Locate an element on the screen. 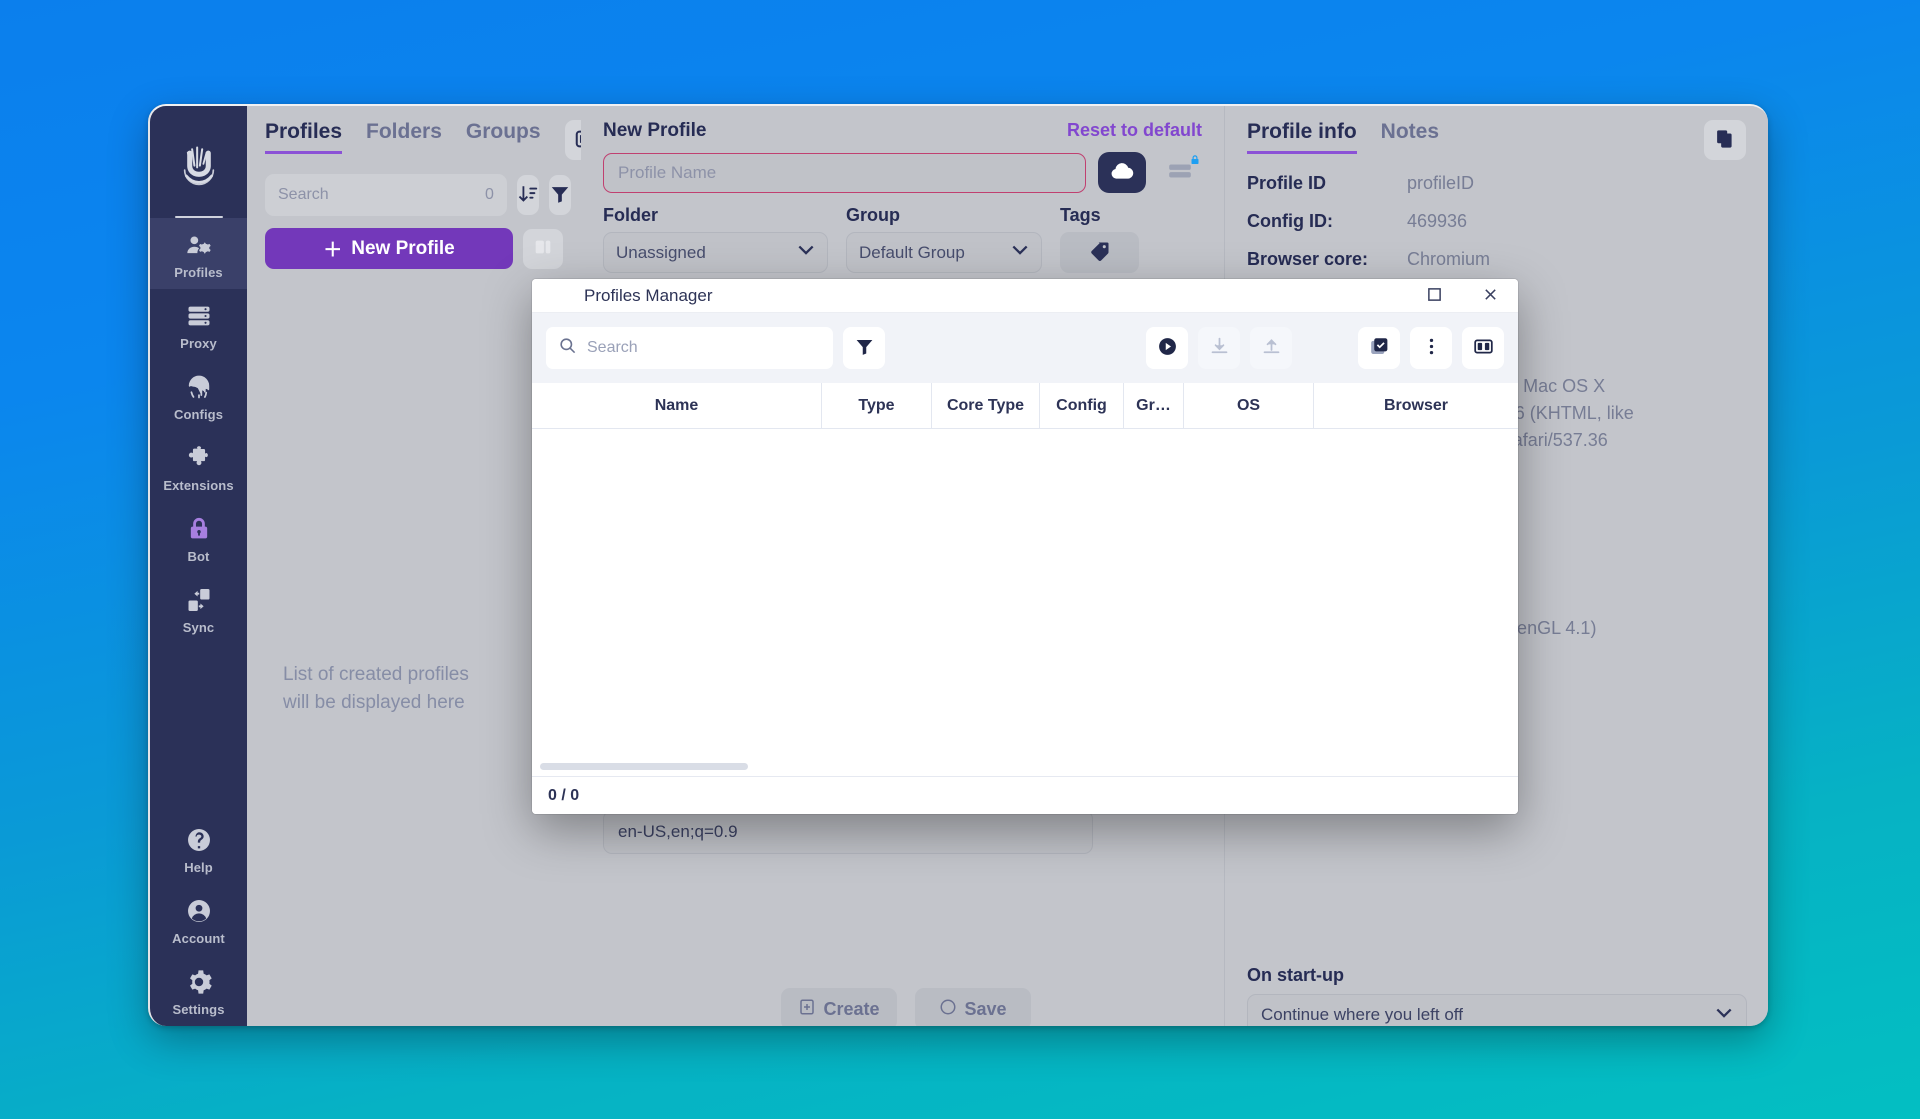 Image resolution: width=1920 pixels, height=1119 pixels. tags-button is located at coordinates (1099, 252).